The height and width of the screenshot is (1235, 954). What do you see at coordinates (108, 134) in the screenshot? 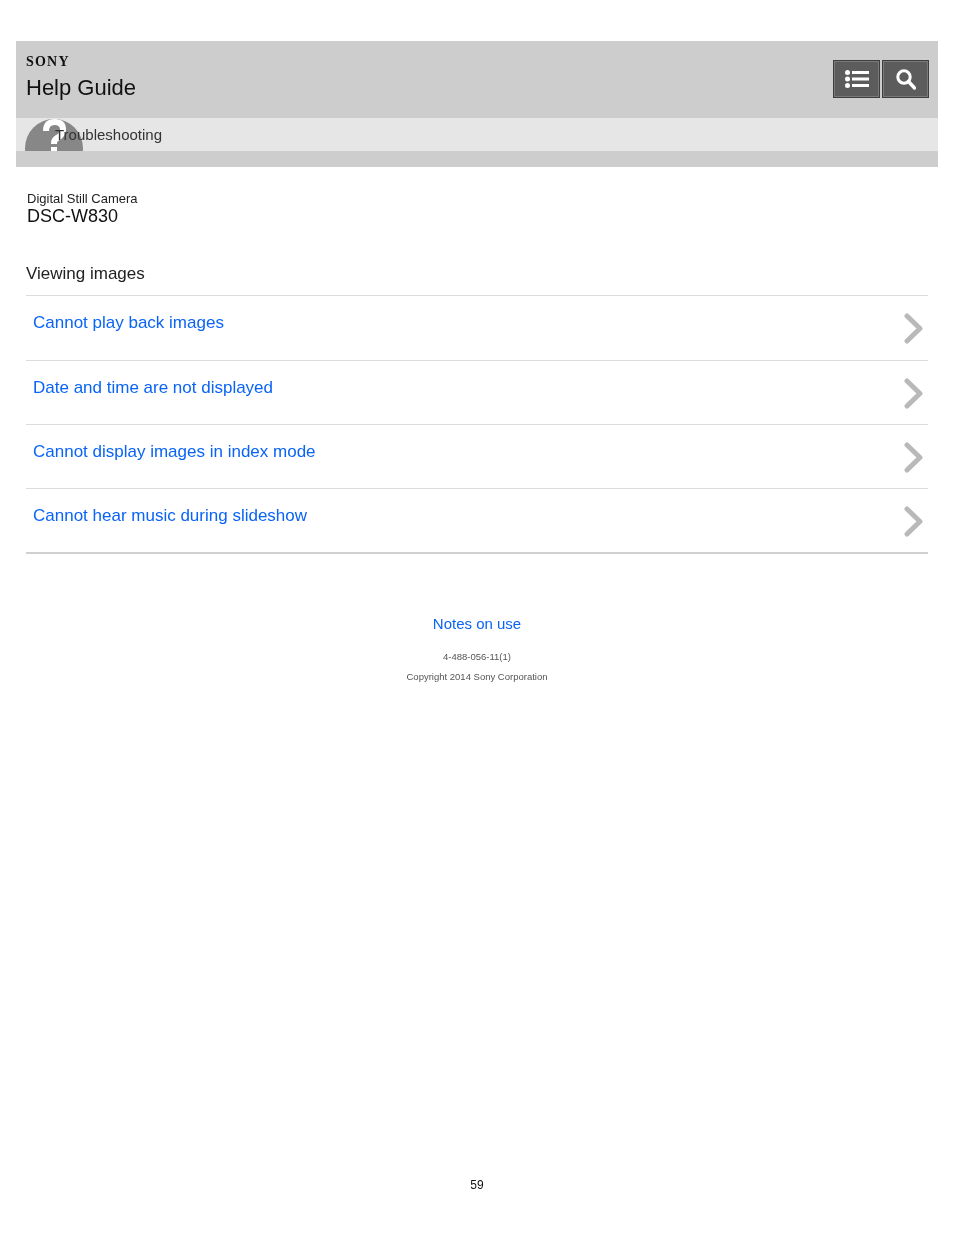
I see `breadcrumb-label: Troubleshooting` at bounding box center [108, 134].